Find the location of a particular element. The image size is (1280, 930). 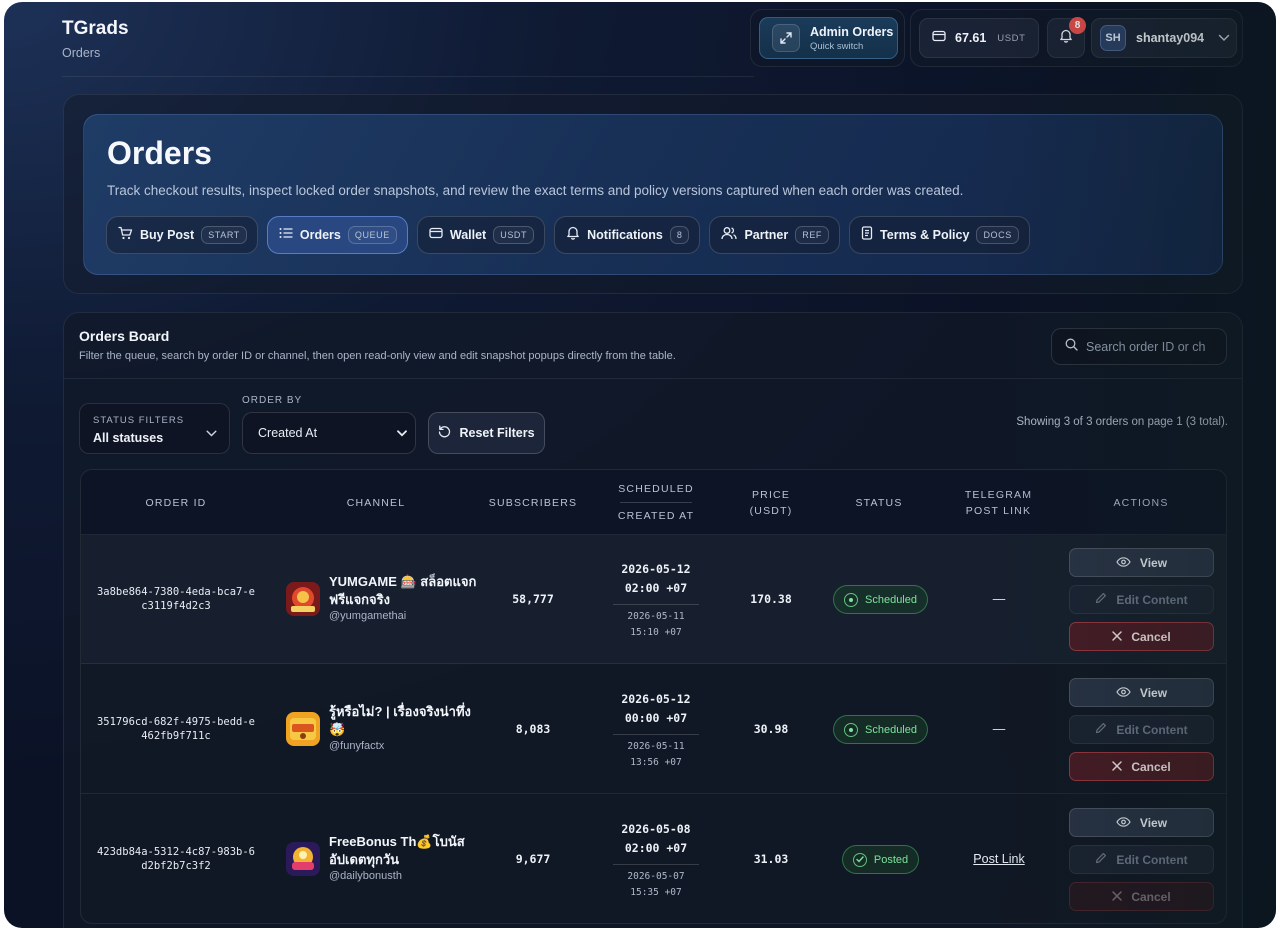

wallet-icon is located at coordinates (939, 38).